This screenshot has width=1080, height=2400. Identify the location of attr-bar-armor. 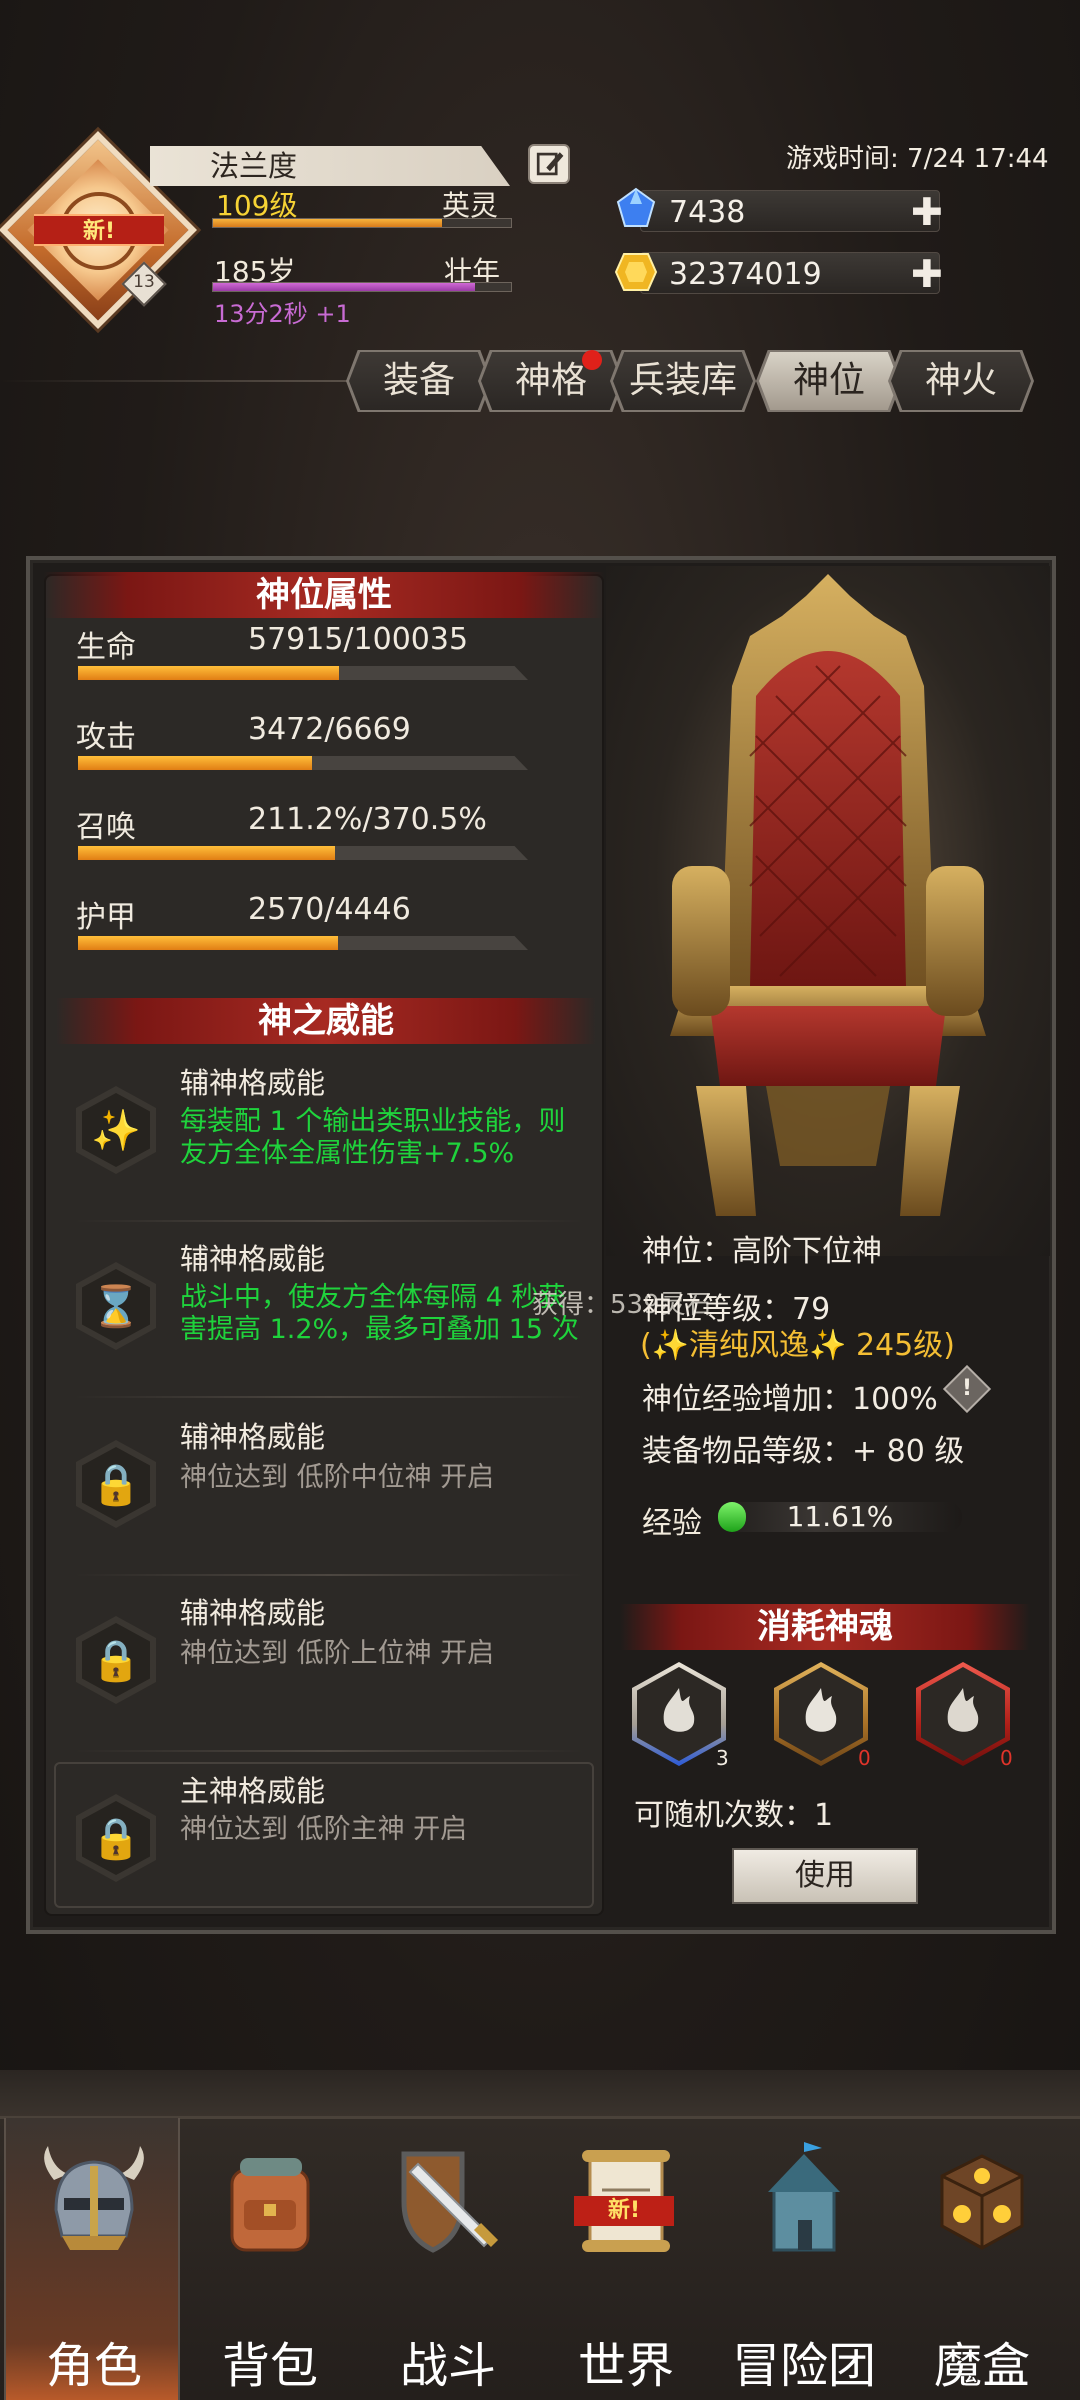
(303, 943).